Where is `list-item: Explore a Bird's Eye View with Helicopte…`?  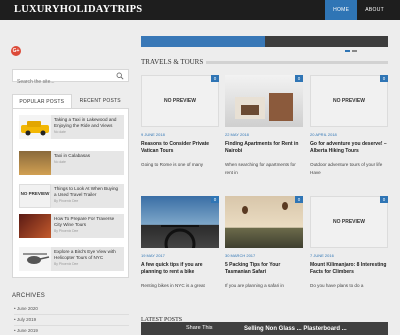
list-item: Explore a Bird's Eye View with Helicopte… is located at coordinates (71, 259).